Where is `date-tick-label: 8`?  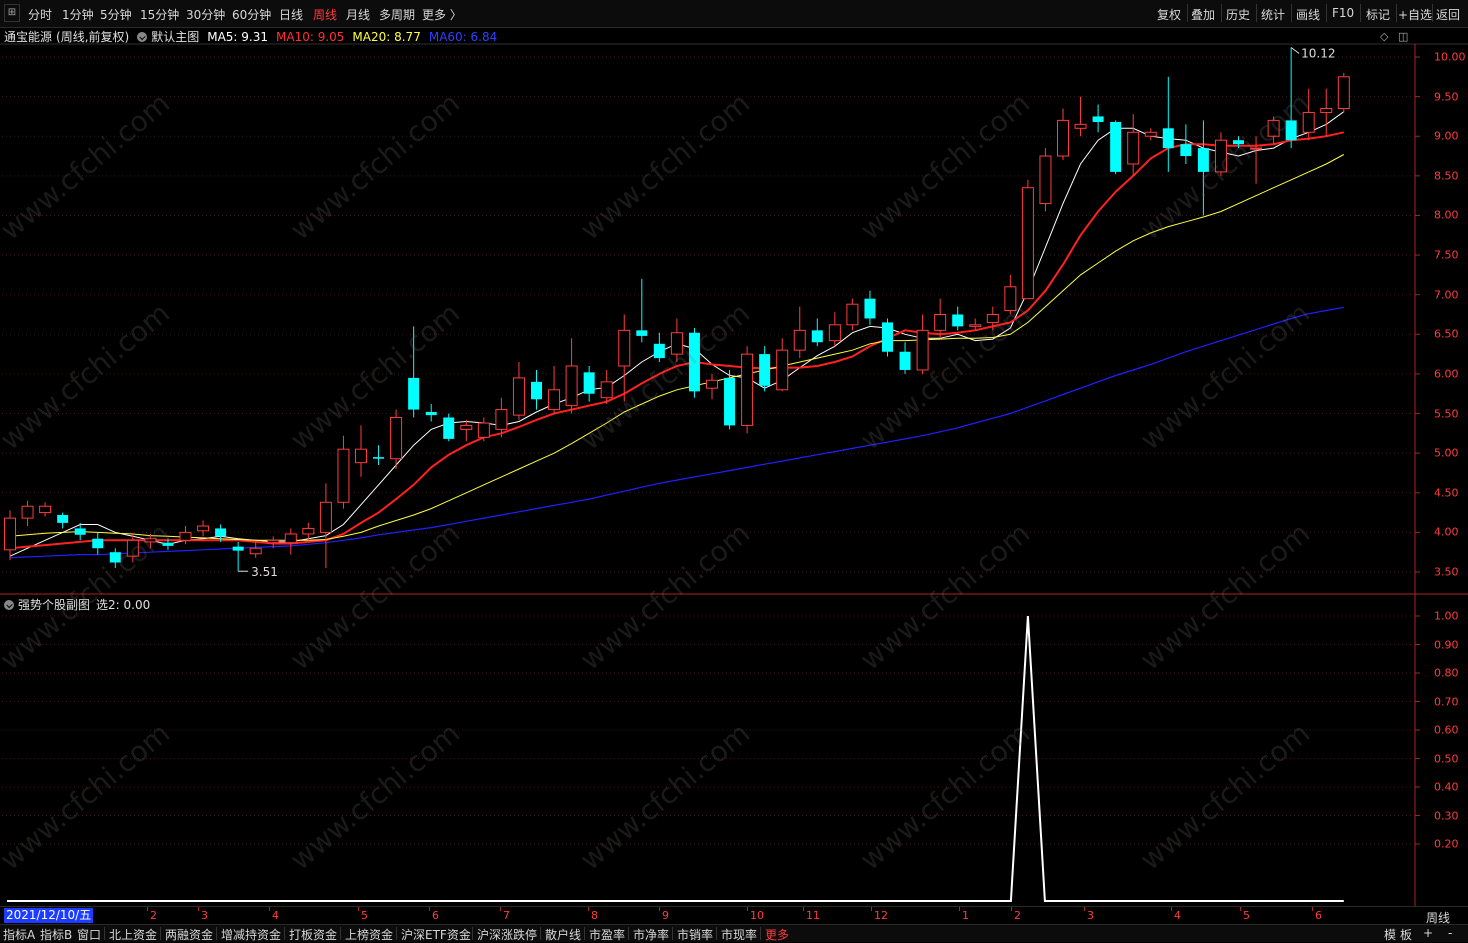 date-tick-label: 8 is located at coordinates (594, 915).